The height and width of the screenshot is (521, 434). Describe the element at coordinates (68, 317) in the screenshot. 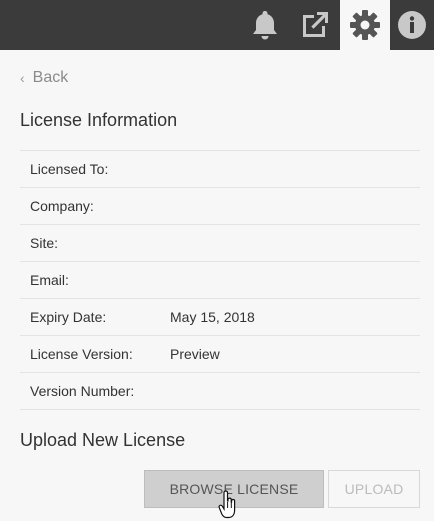

I see `info-row-label: Expiry Date:` at that location.